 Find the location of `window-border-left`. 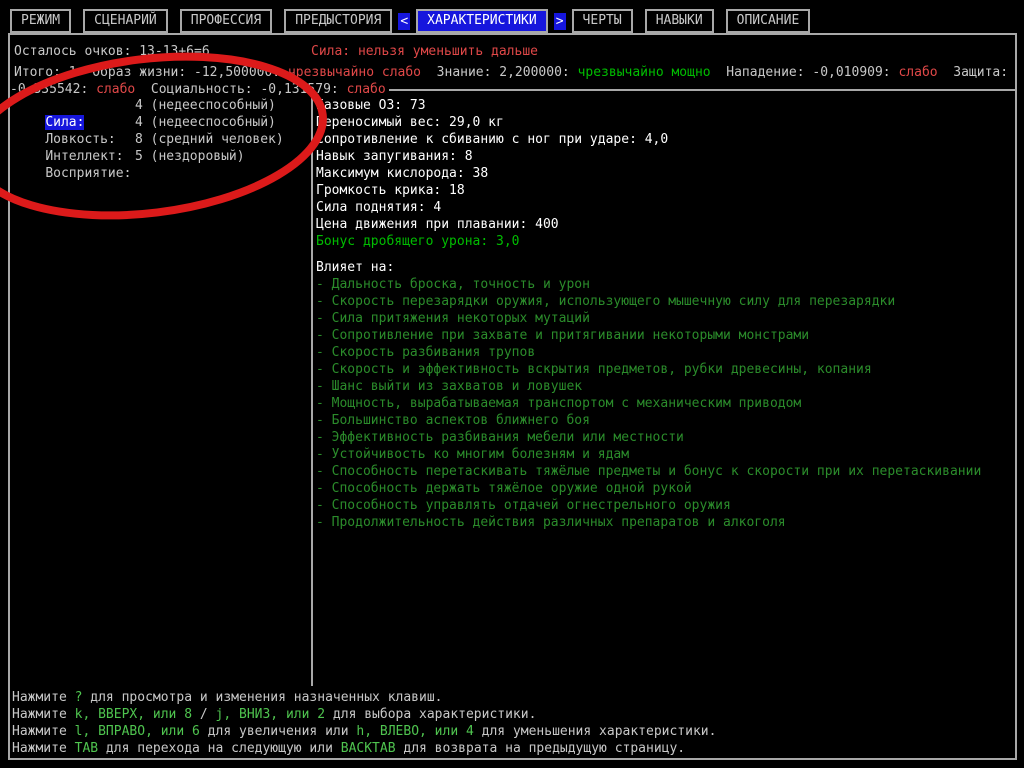

window-border-left is located at coordinates (9, 396).